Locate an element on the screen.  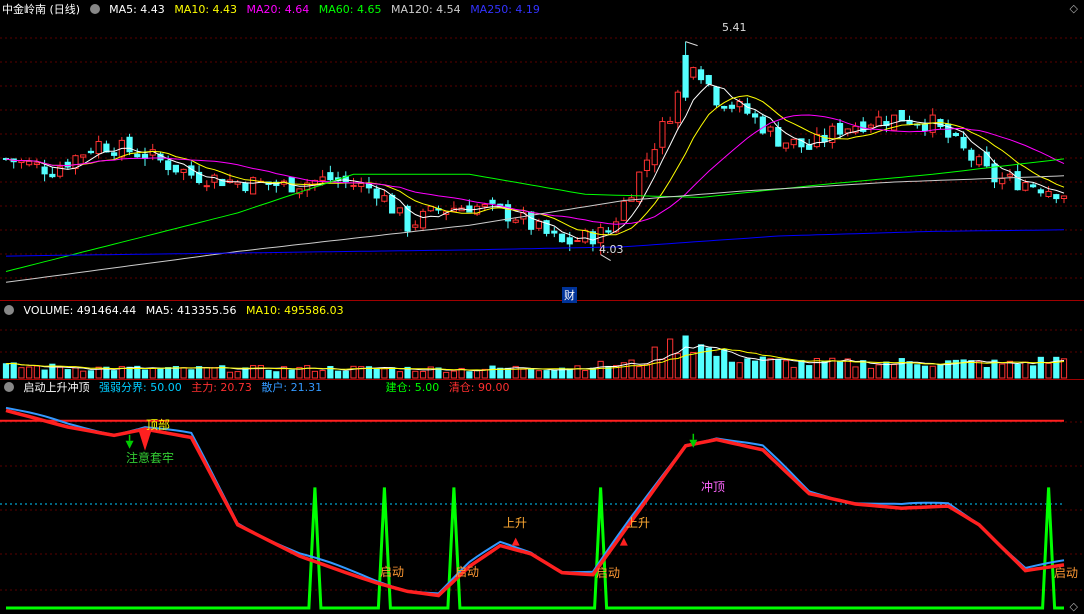
caution-label: 注意套牢 is located at coordinates (150, 458).